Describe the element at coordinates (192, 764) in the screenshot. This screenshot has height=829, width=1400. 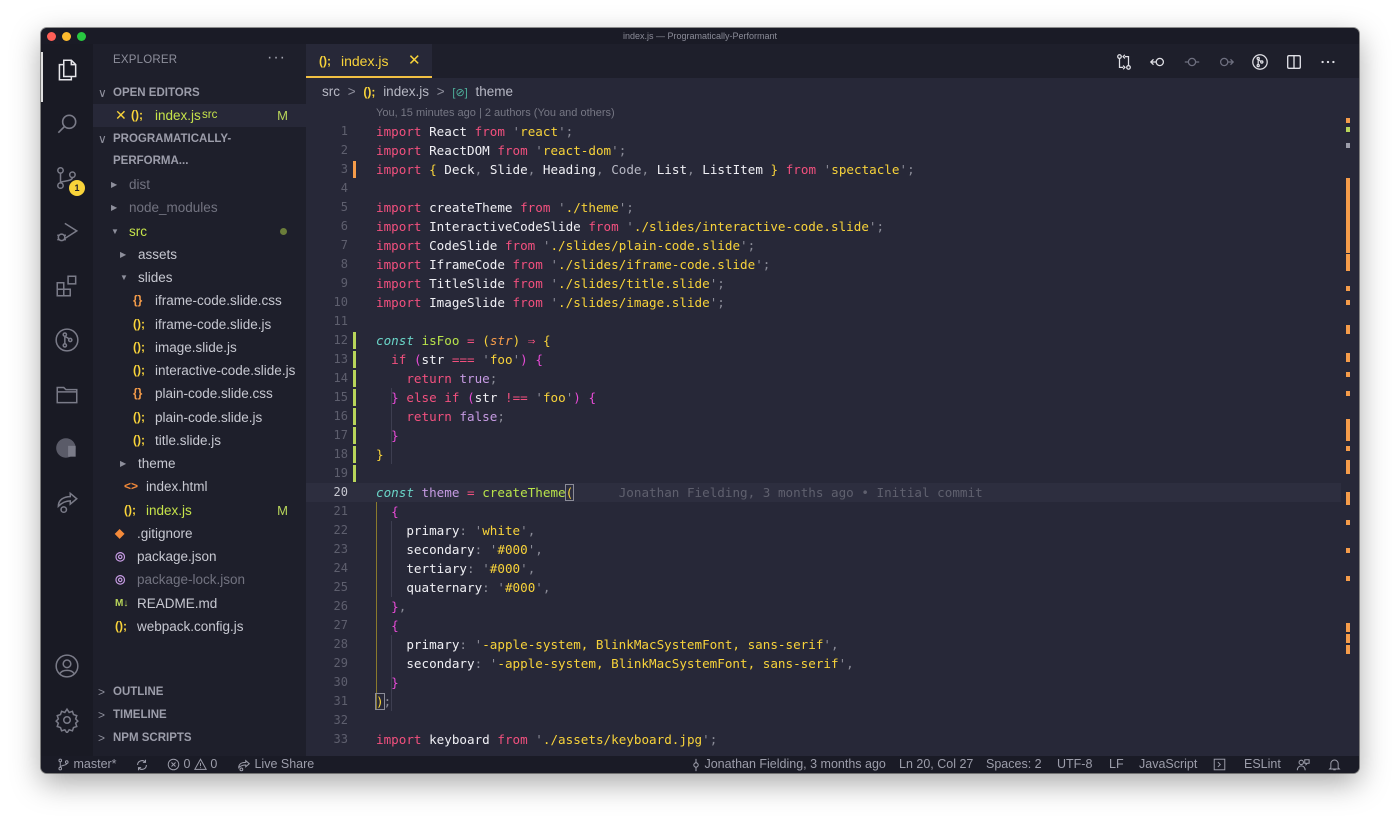
I see `problems-status: 0 0` at that location.